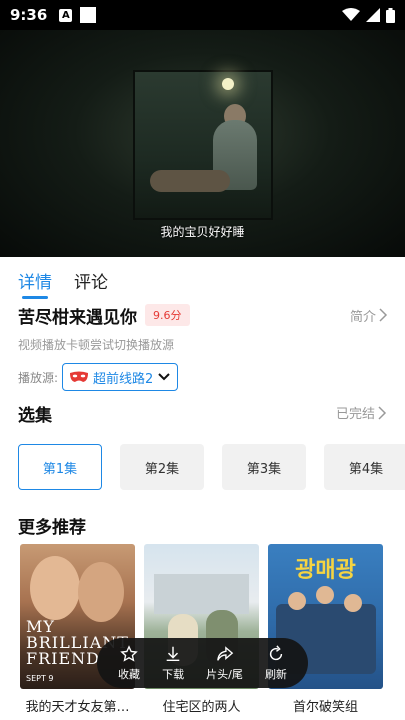 Image resolution: width=405 pixels, height=720 pixels. I want to click on status-bar: 9:36 A, so click(202, 15).